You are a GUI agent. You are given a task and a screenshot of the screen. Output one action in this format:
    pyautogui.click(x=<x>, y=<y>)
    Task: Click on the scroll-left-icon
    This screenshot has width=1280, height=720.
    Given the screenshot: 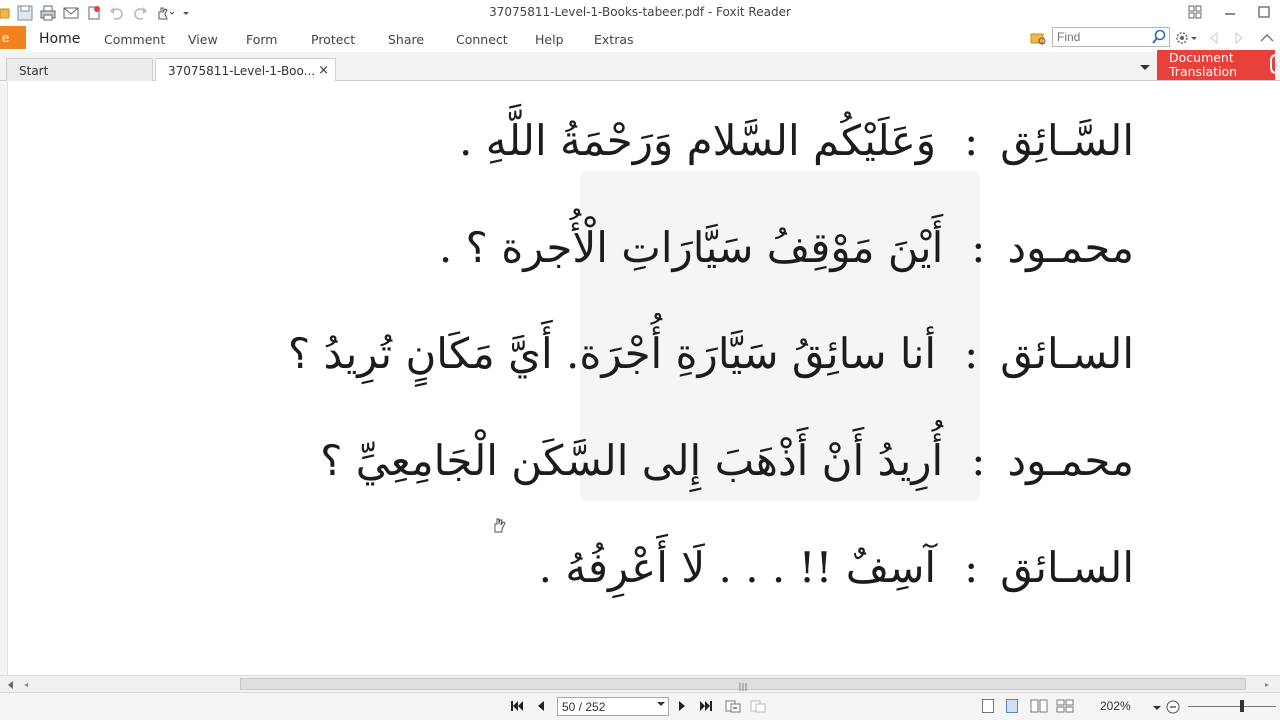 What is the action you would take?
    pyautogui.click(x=11, y=686)
    